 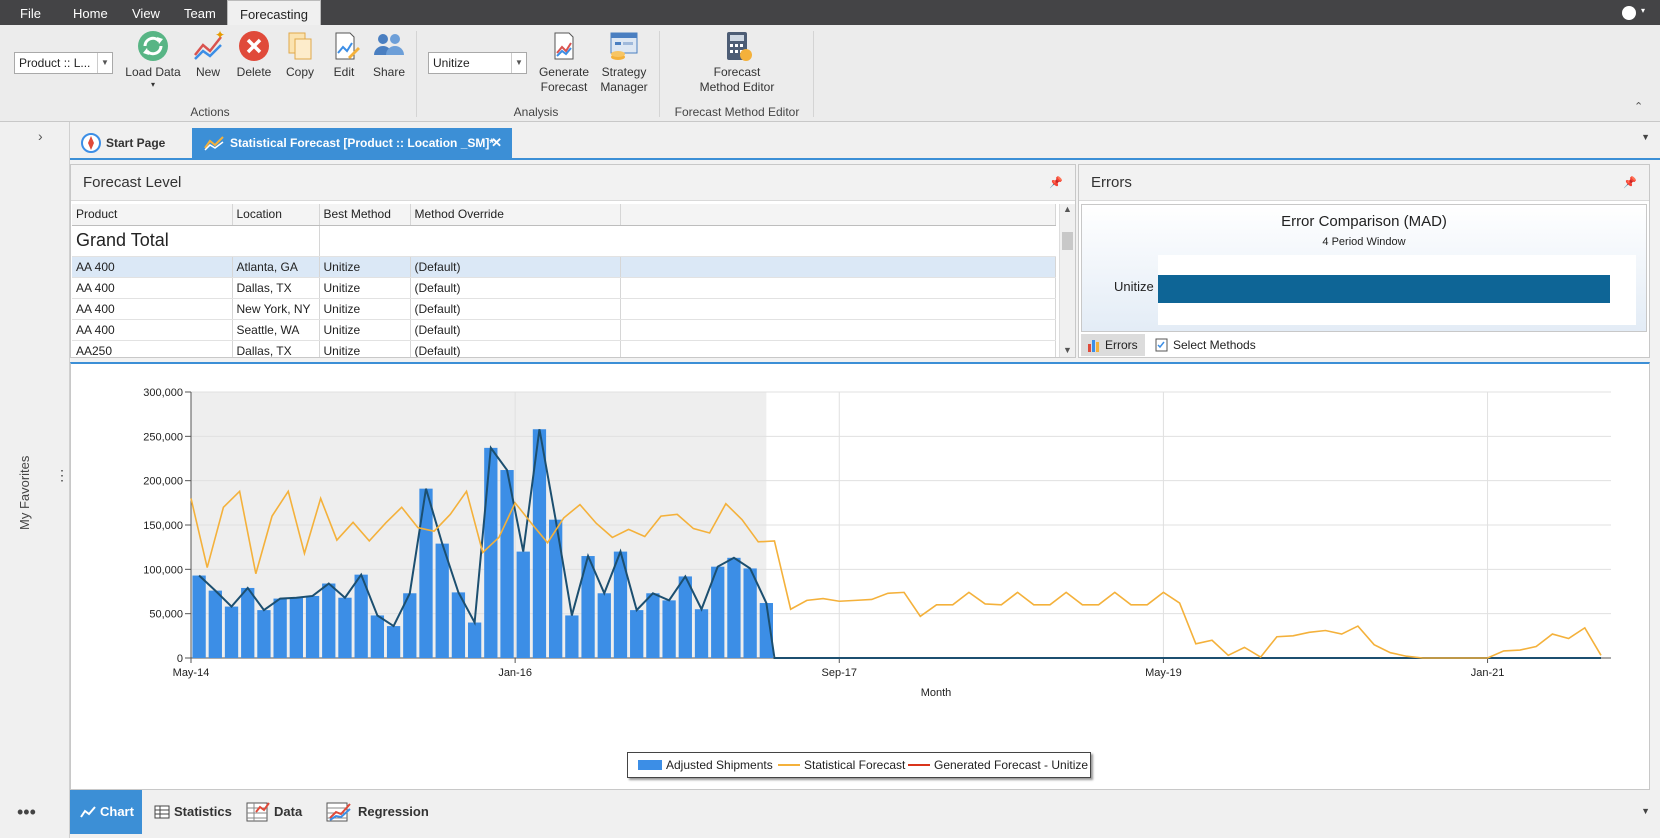 I want to click on table-row: AA 400 Dallas, TX Unitize (Default), so click(x=564, y=288).